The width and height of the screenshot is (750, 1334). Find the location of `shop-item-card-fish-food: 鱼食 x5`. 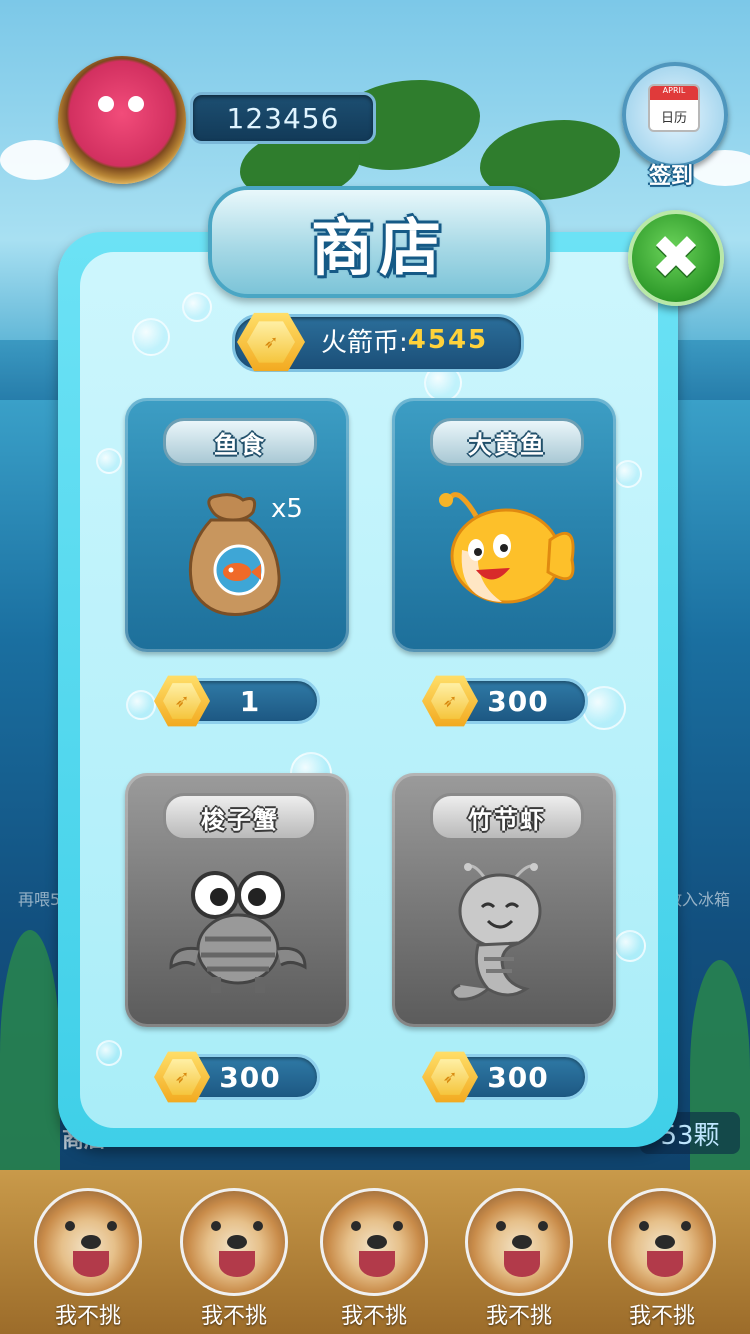

shop-item-card-fish-food: 鱼食 x5 is located at coordinates (237, 525).